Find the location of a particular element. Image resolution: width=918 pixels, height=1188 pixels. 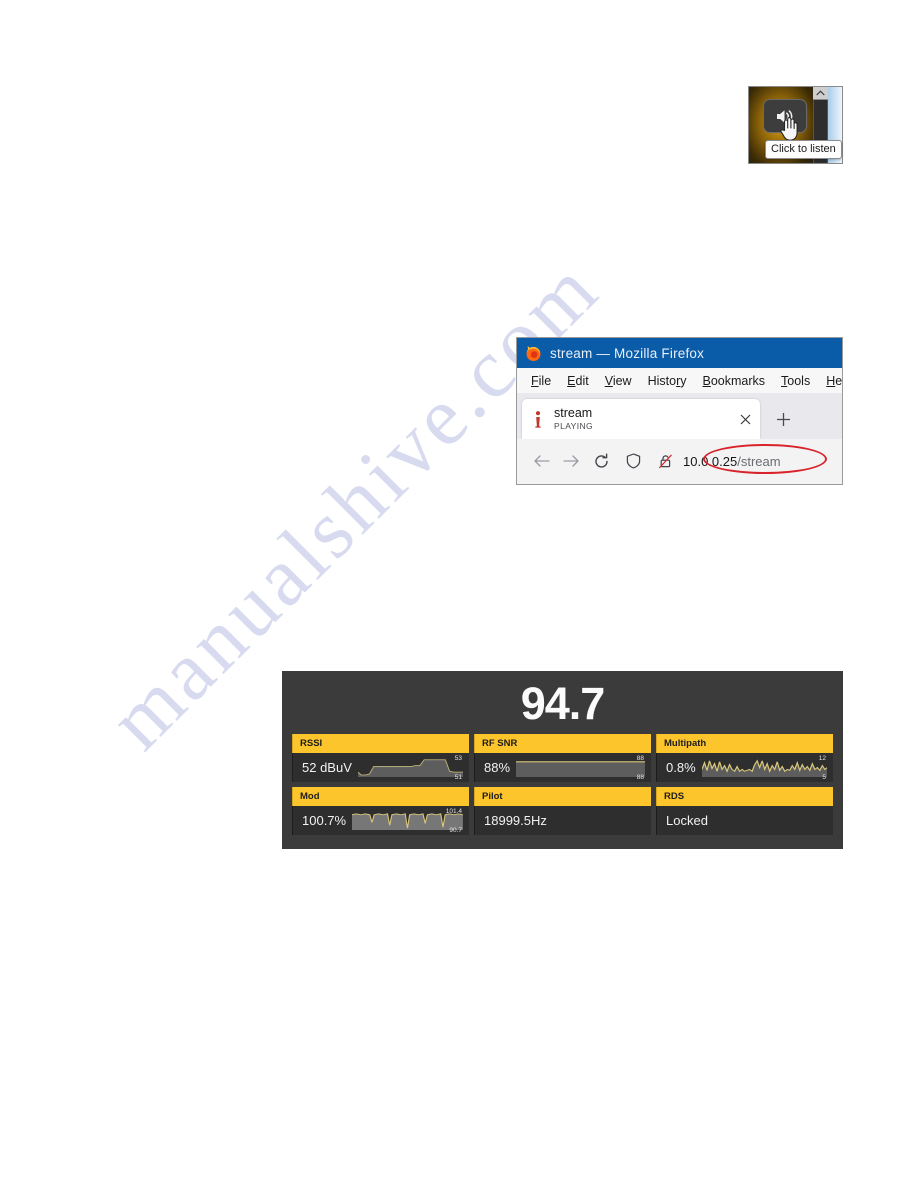

tab-label-group: stream PLAYING is located at coordinates (645, 418).